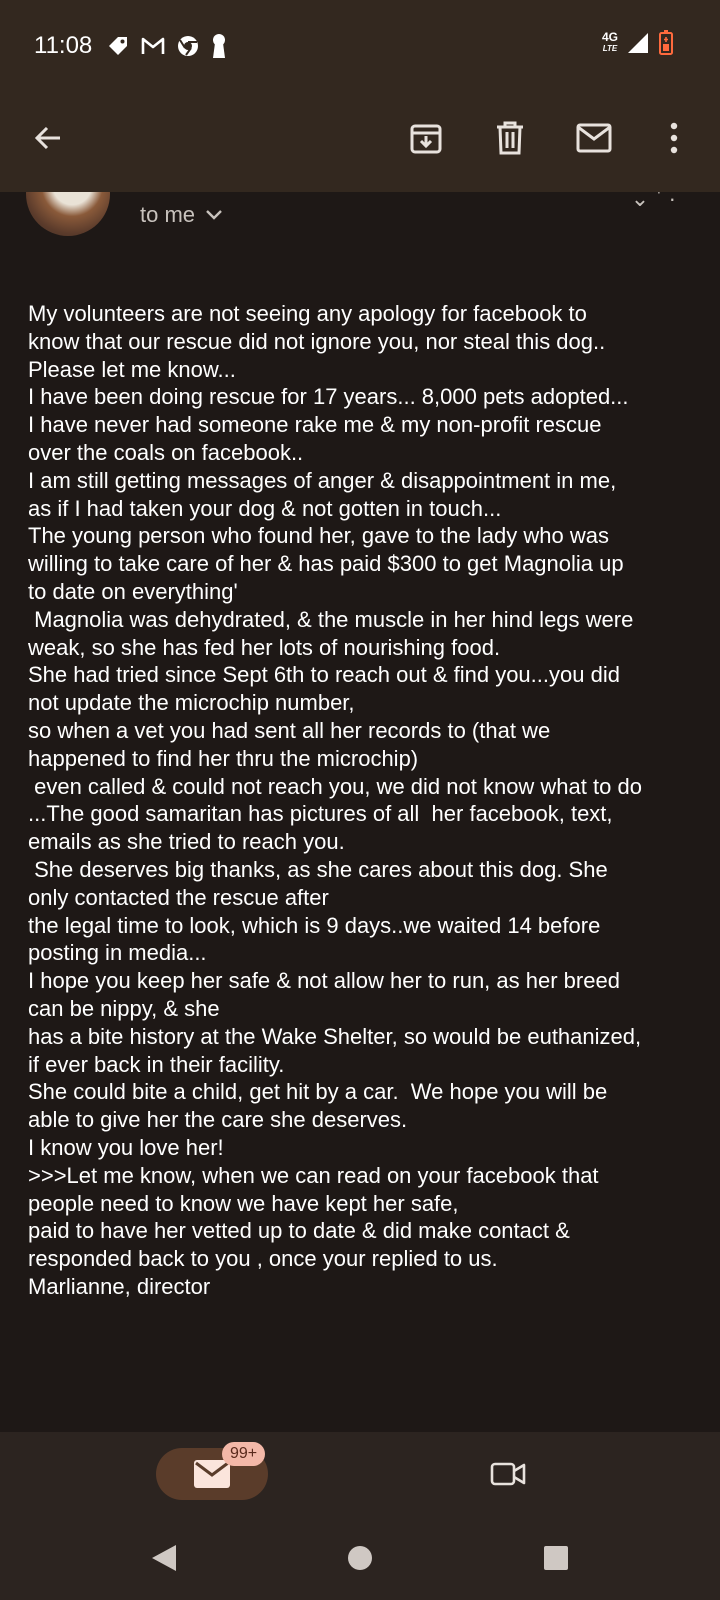 This screenshot has width=720, height=1600. I want to click on video-camera-icon, so click(508, 1474).